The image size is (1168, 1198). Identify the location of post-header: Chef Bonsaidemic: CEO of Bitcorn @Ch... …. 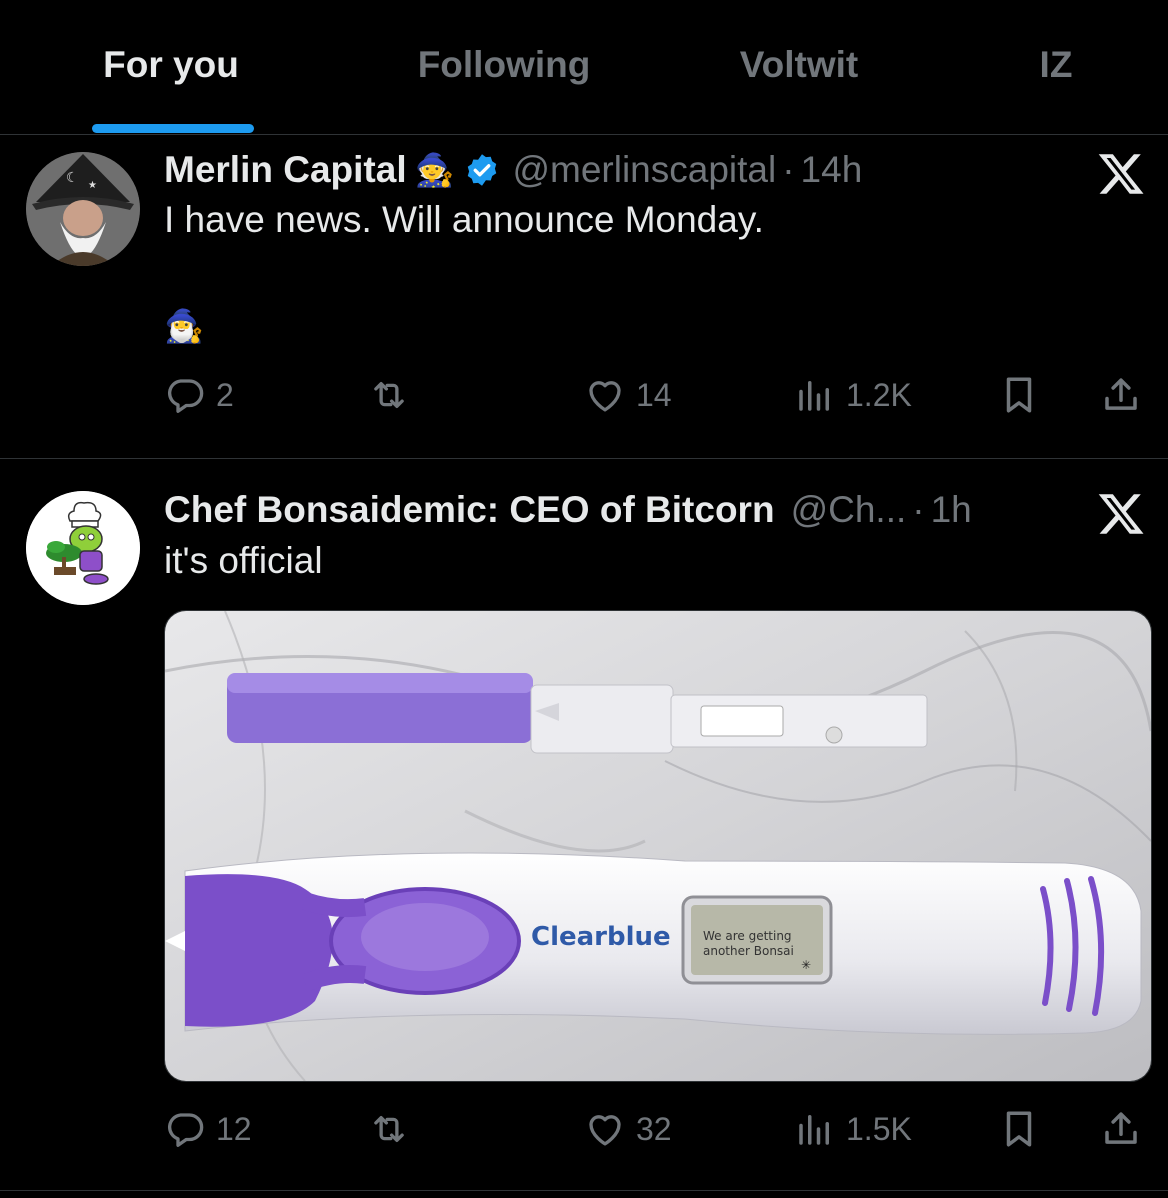
(568, 510).